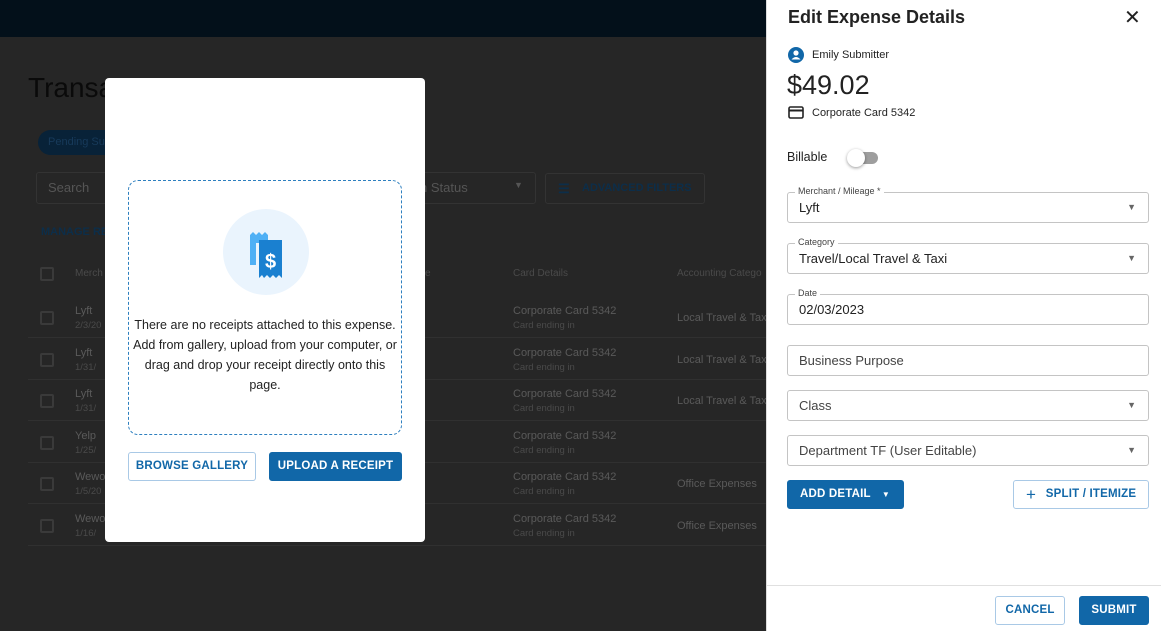  Describe the element at coordinates (828, 85) in the screenshot. I see `expense-amount: $49.02` at that location.